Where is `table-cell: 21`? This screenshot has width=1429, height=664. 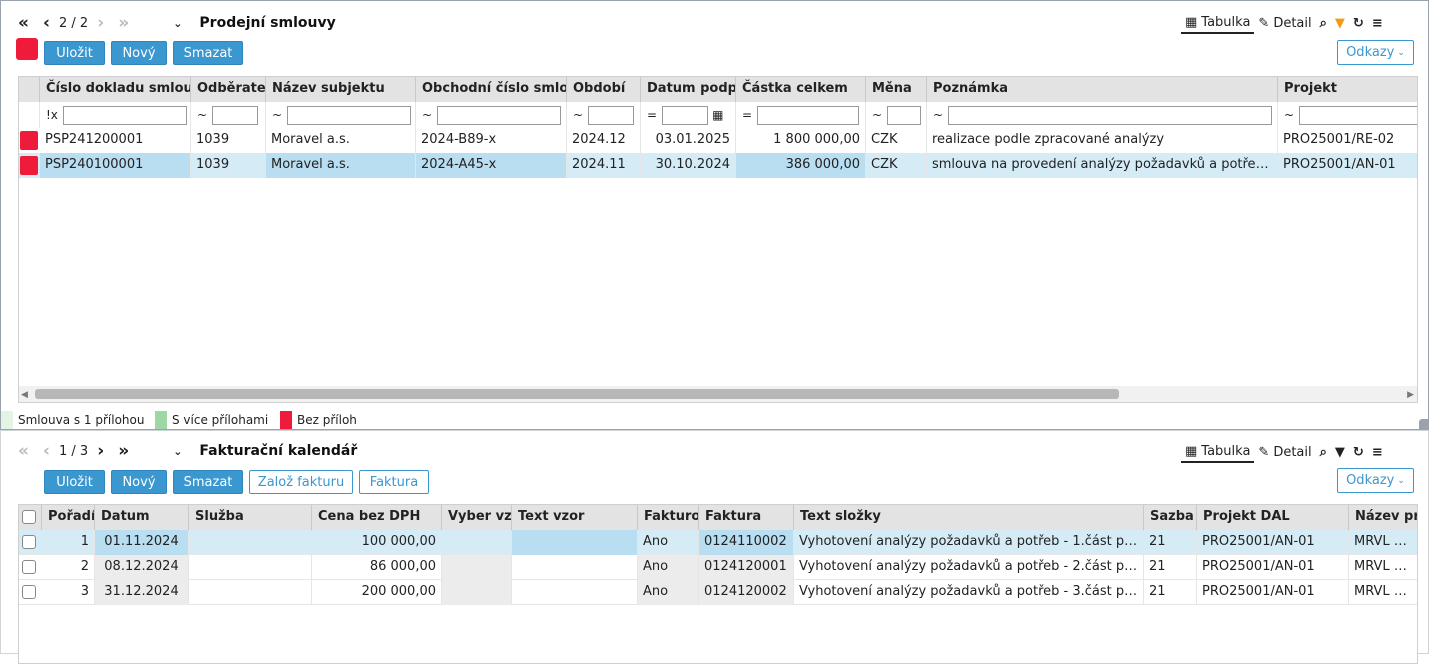
table-cell: 21 is located at coordinates (1170, 592).